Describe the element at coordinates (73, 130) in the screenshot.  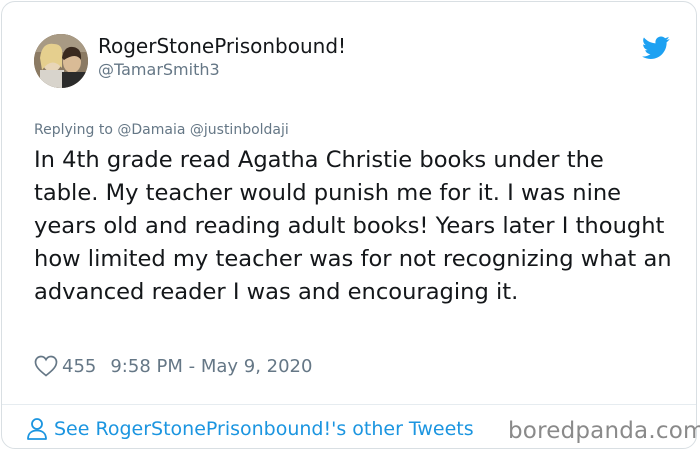
I see `reply-prefix: Replying to` at that location.